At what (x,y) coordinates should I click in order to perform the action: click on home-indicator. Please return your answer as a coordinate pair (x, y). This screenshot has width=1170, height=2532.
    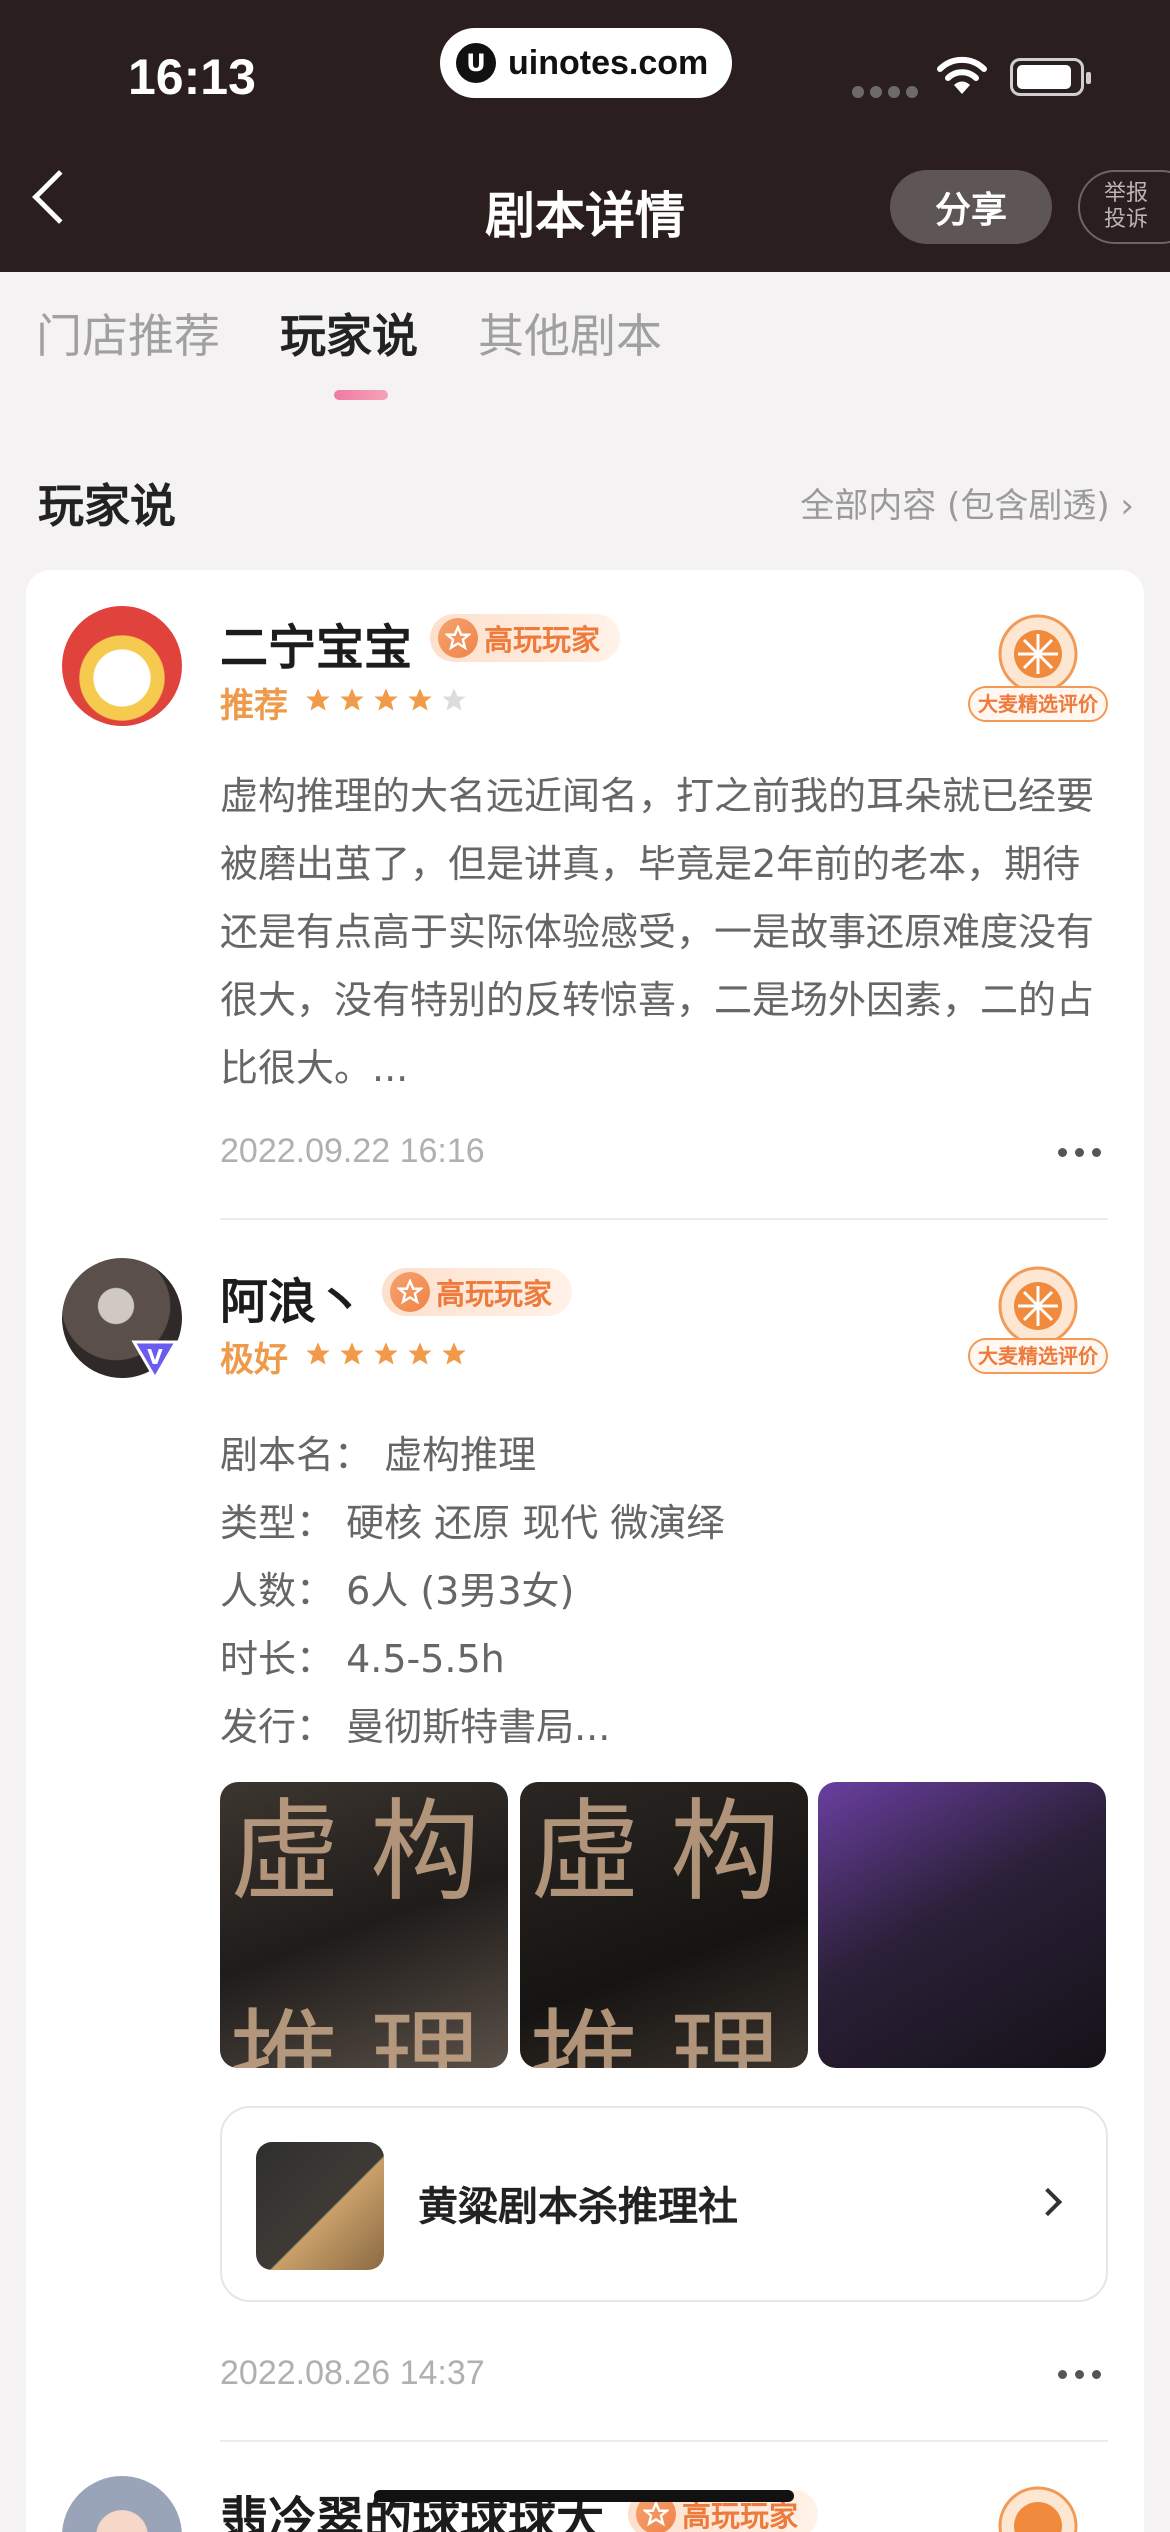
    Looking at the image, I should click on (584, 2496).